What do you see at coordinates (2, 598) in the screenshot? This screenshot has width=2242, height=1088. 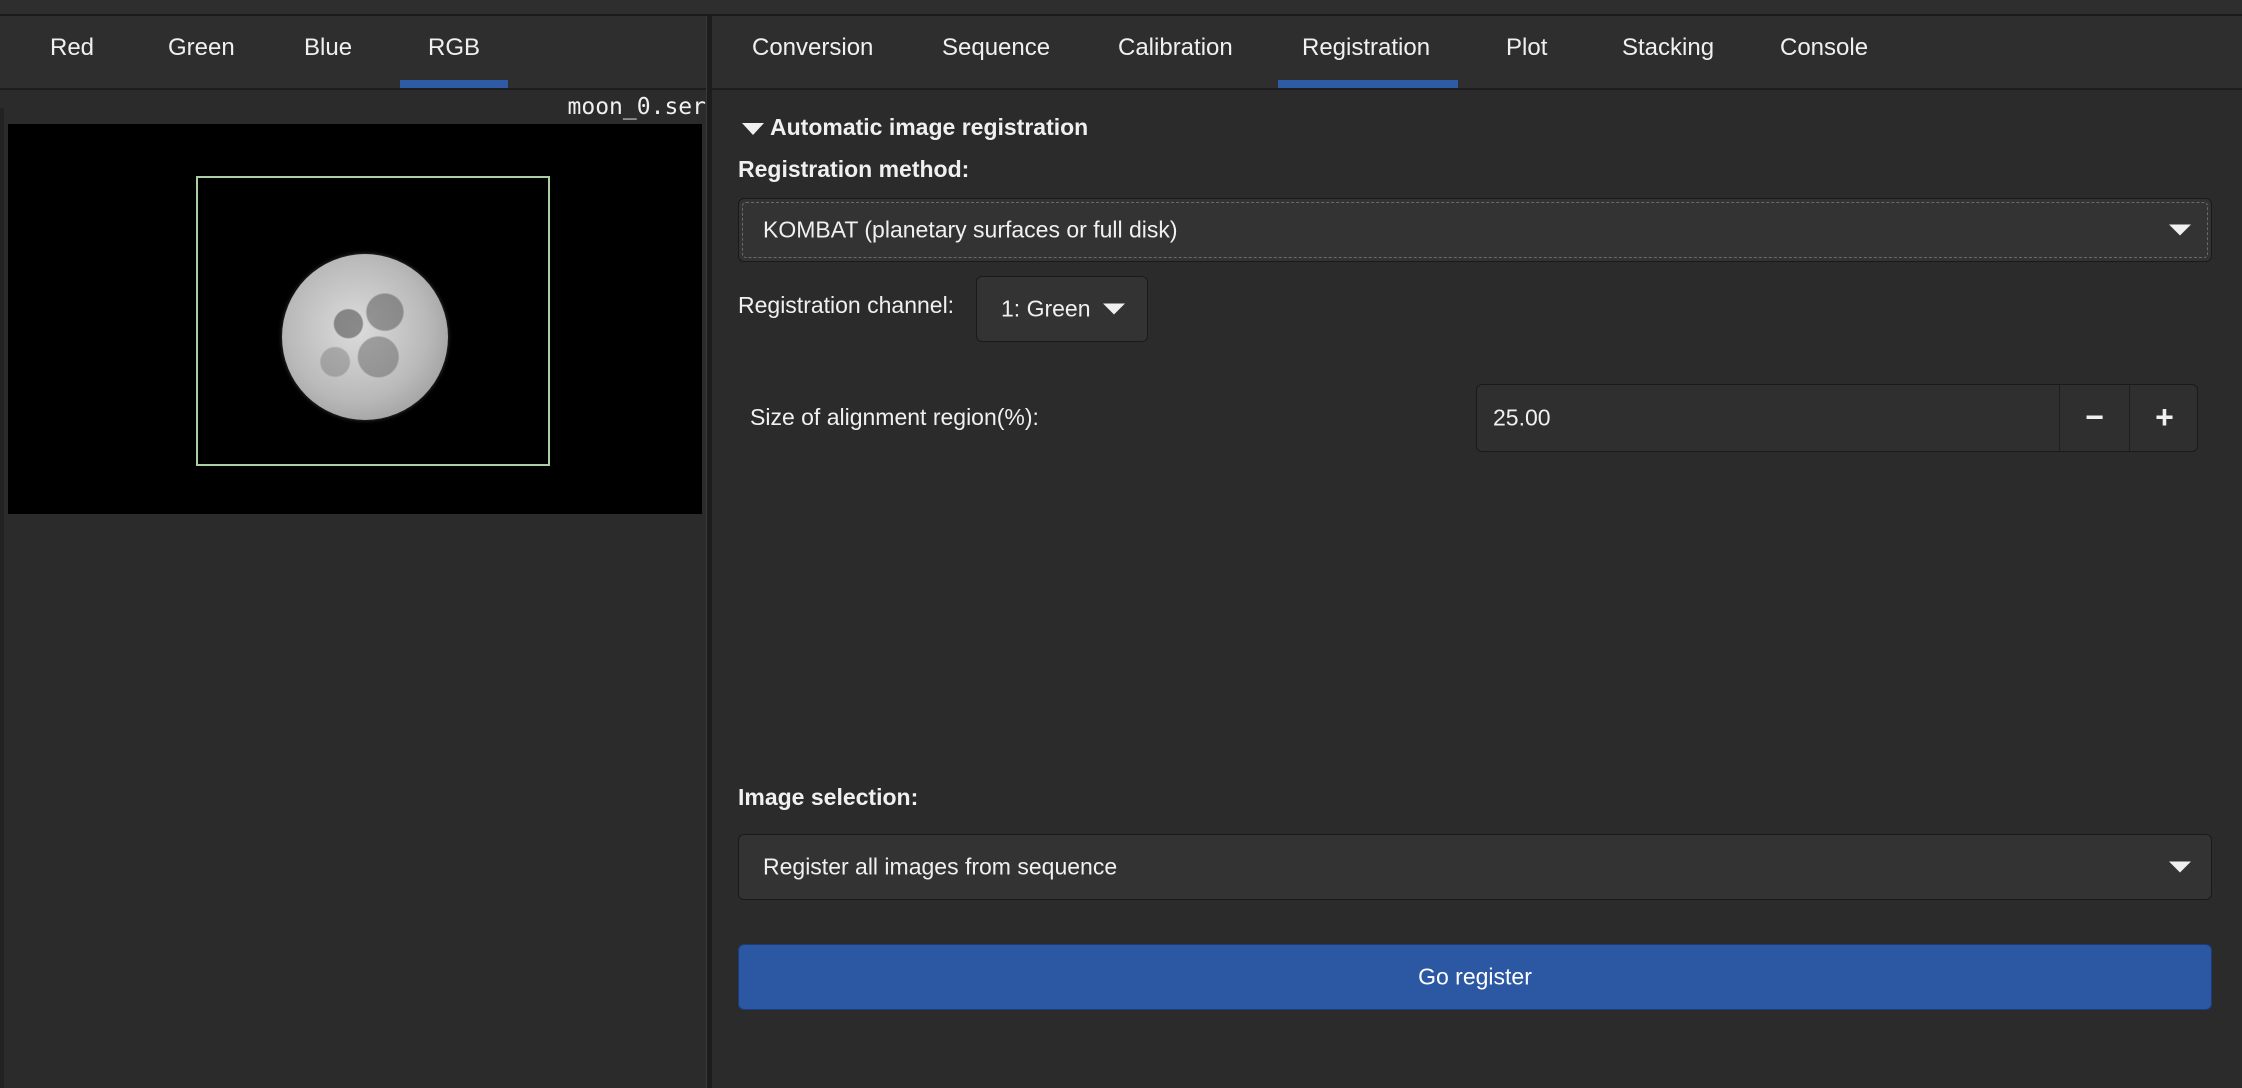 I see `left-scrollbar` at bounding box center [2, 598].